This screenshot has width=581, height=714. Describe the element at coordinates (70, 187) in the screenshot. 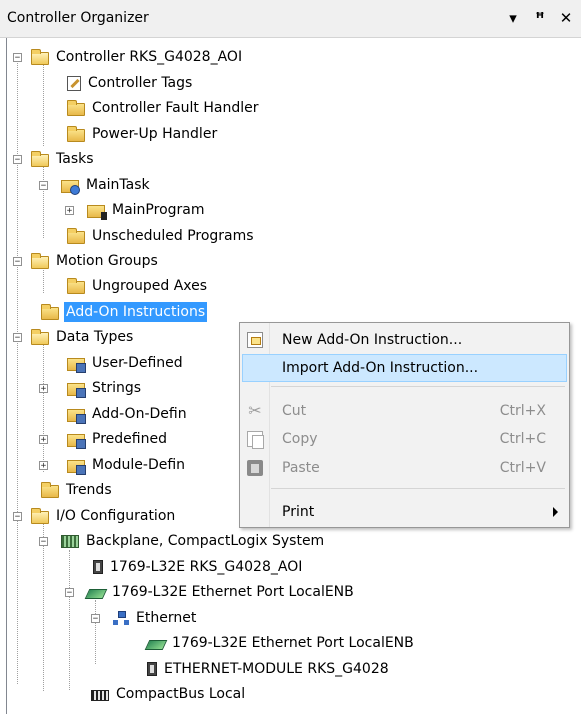

I see `task-icon` at that location.